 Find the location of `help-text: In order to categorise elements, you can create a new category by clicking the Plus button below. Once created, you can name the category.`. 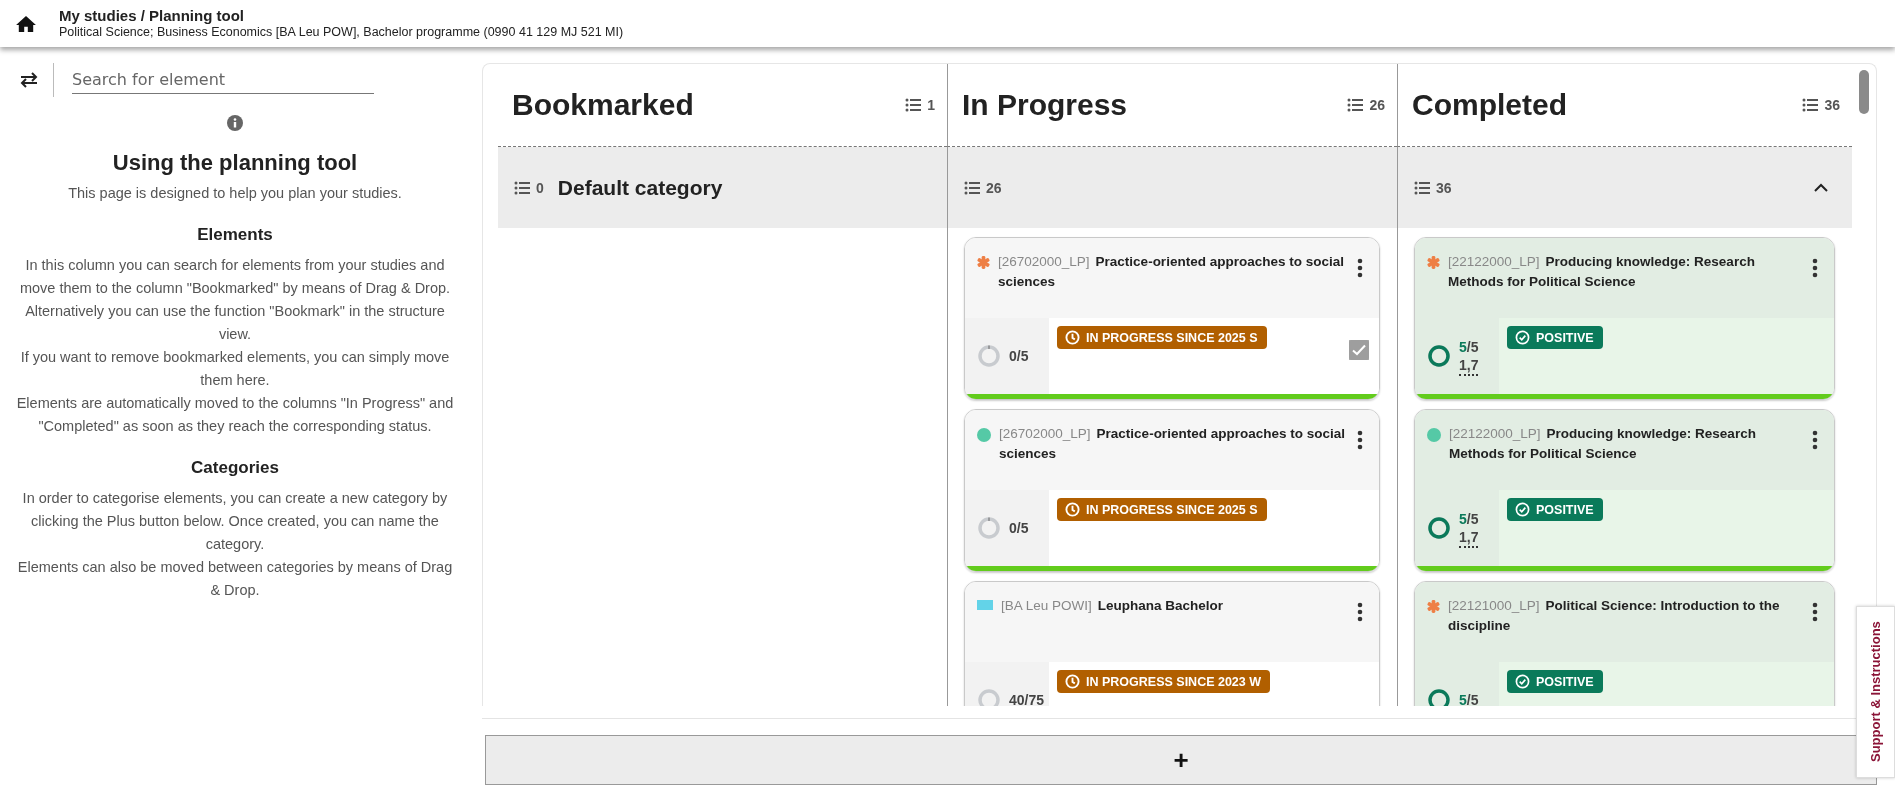

help-text: In order to categorise elements, you can create a new category by clicking the Plus button below. Once created, you can name the category. is located at coordinates (235, 521).